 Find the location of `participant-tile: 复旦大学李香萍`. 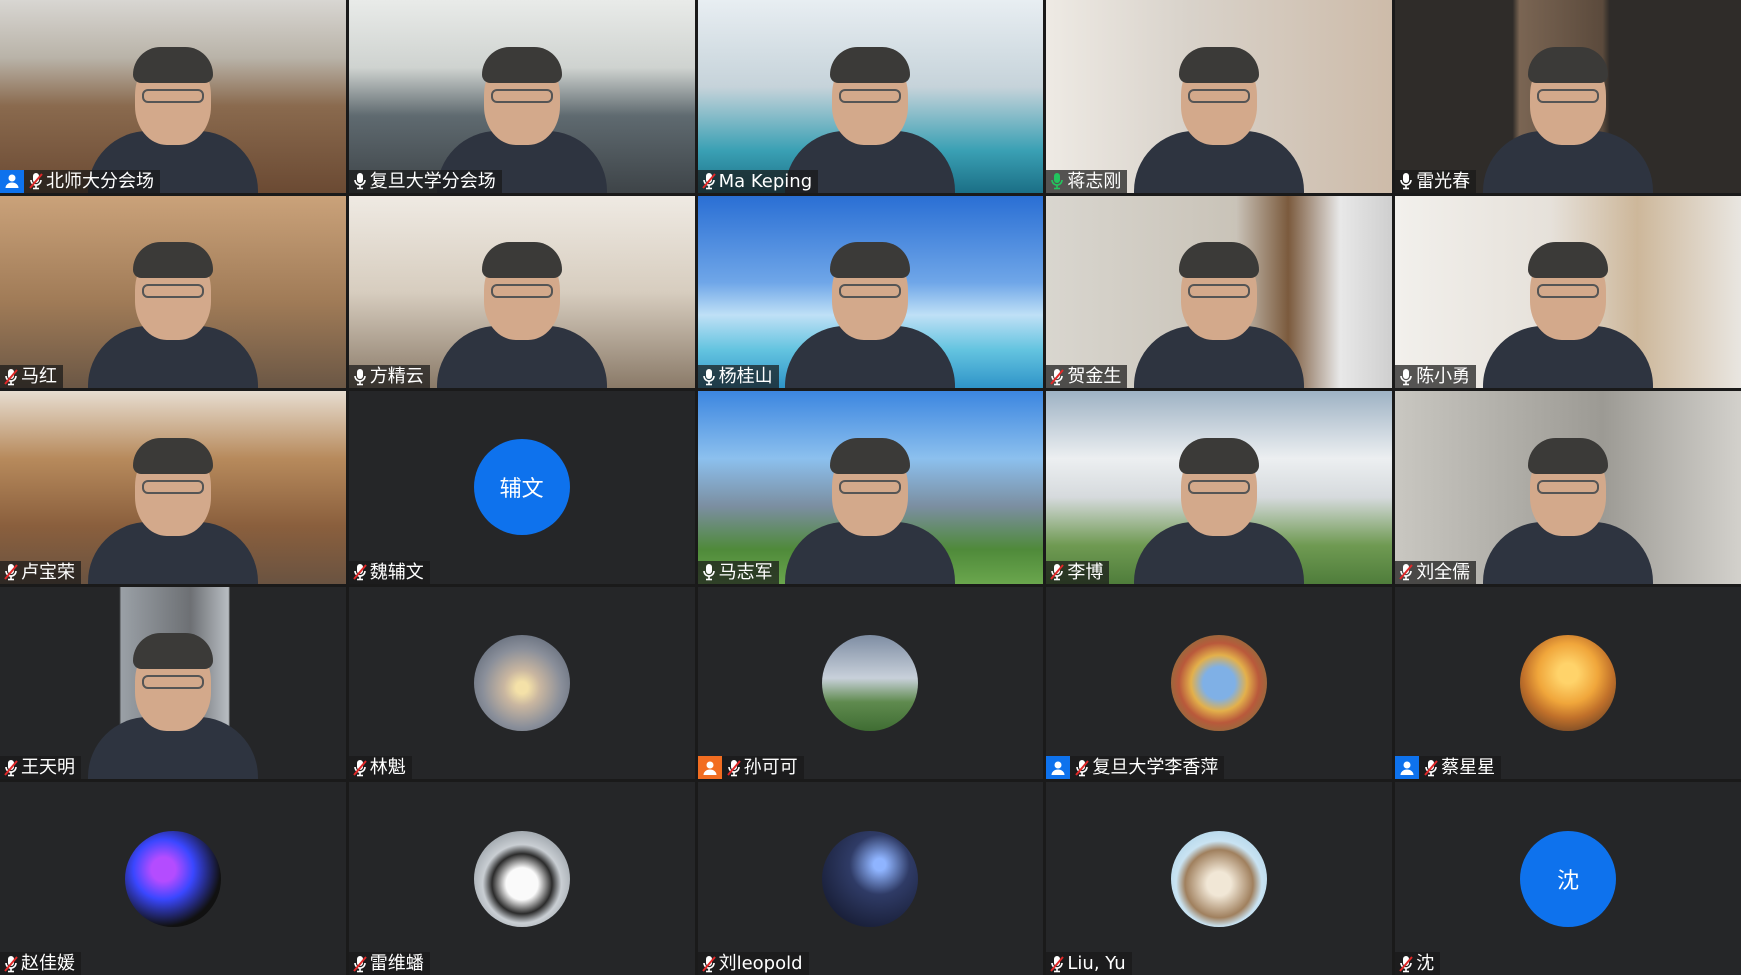

participant-tile: 复旦大学李香萍 is located at coordinates (1219, 683).